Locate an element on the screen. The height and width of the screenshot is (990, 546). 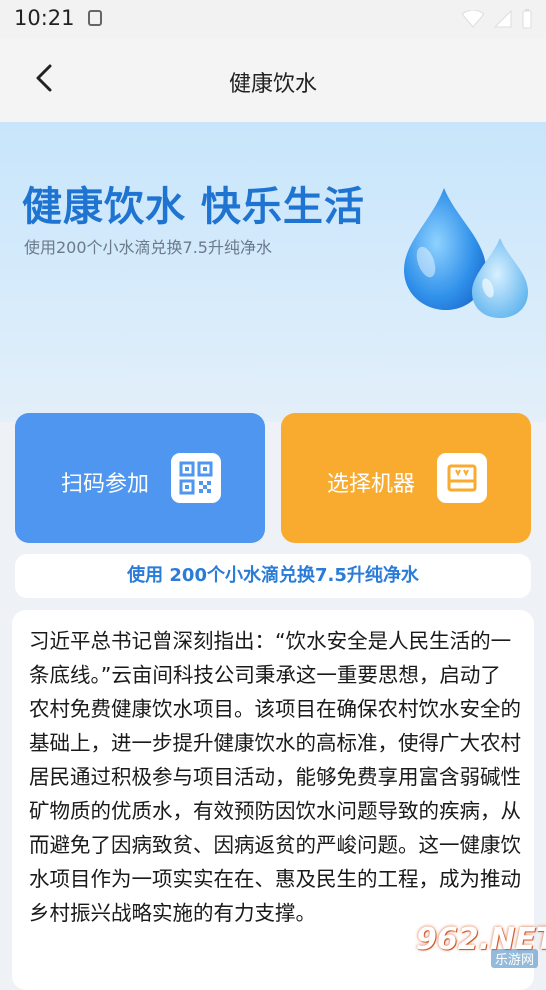
watermark-logo: 962.NET 乐游网 is located at coordinates (481, 945).